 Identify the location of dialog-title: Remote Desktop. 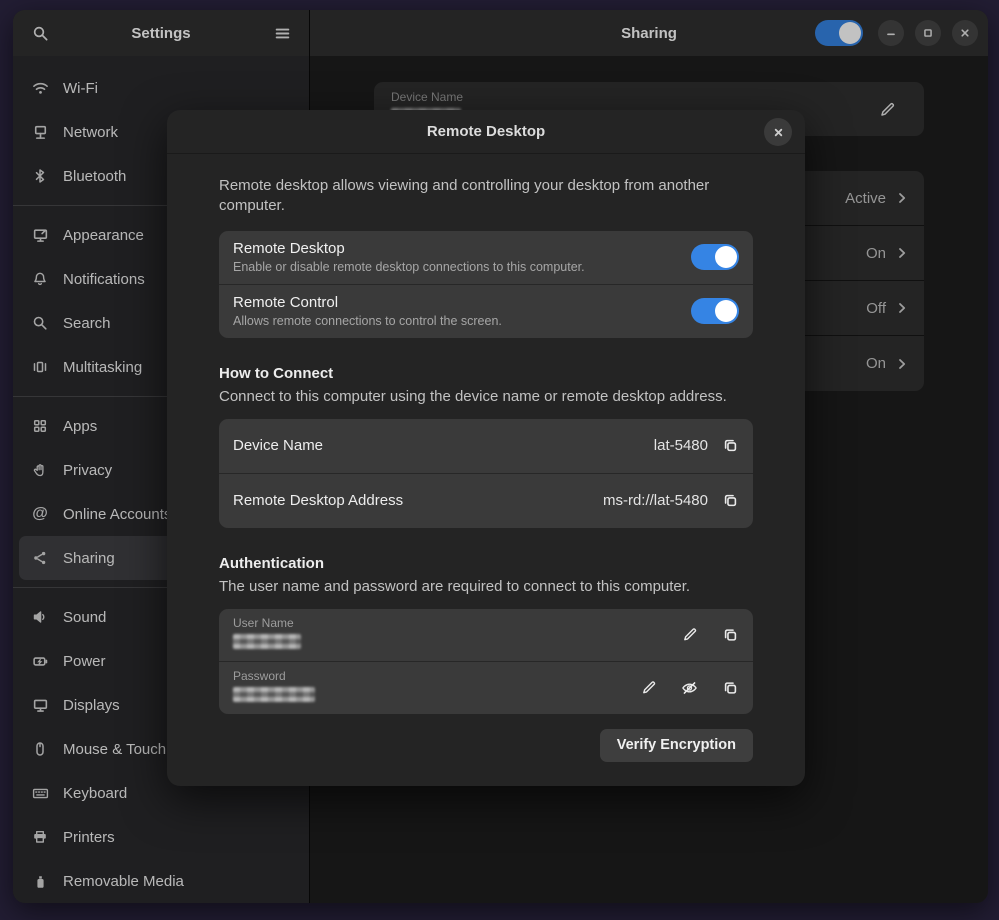
(486, 131).